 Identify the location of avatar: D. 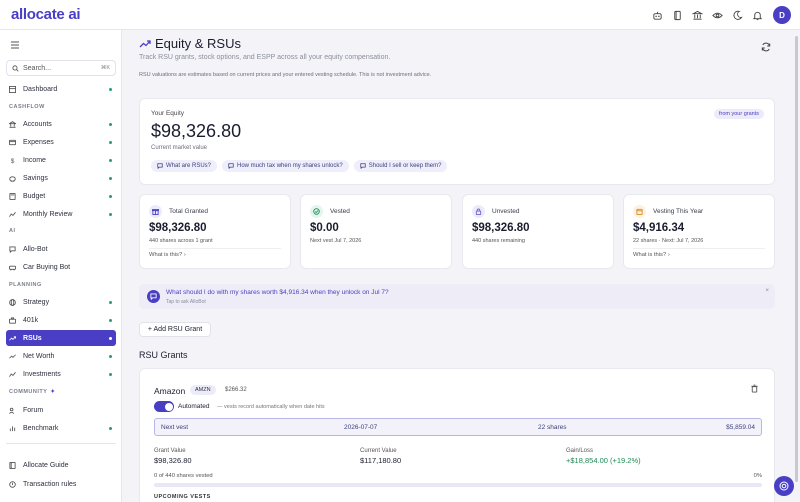
(782, 15).